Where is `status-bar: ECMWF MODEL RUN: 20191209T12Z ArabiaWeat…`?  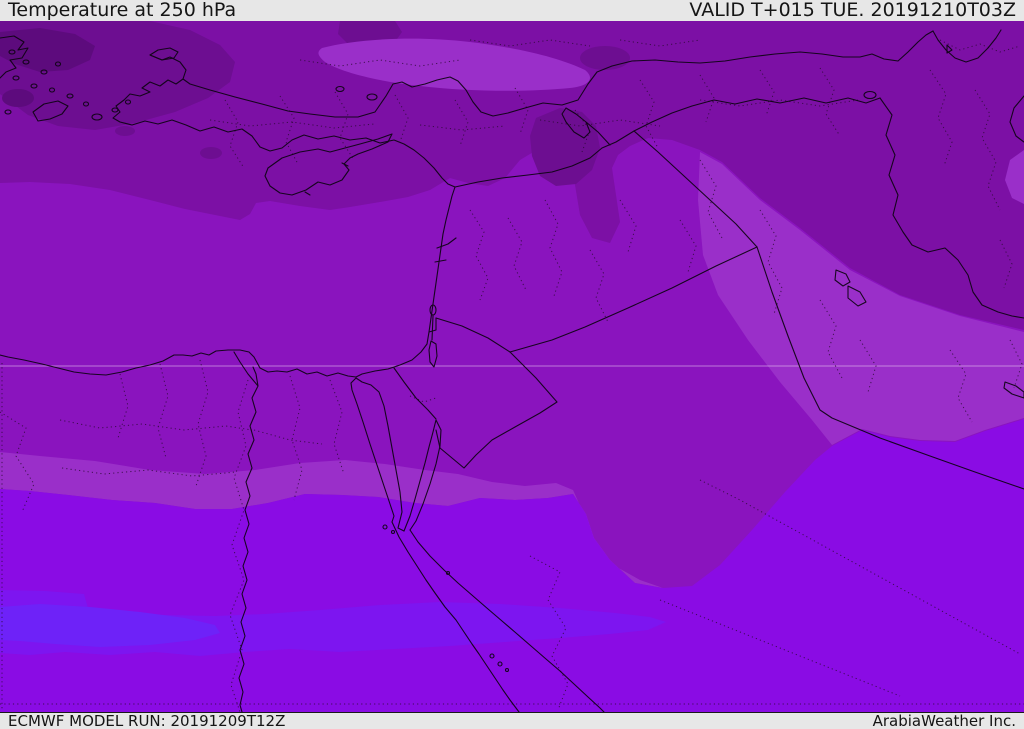 status-bar: ECMWF MODEL RUN: 20191209T12Z ArabiaWeat… is located at coordinates (512, 720).